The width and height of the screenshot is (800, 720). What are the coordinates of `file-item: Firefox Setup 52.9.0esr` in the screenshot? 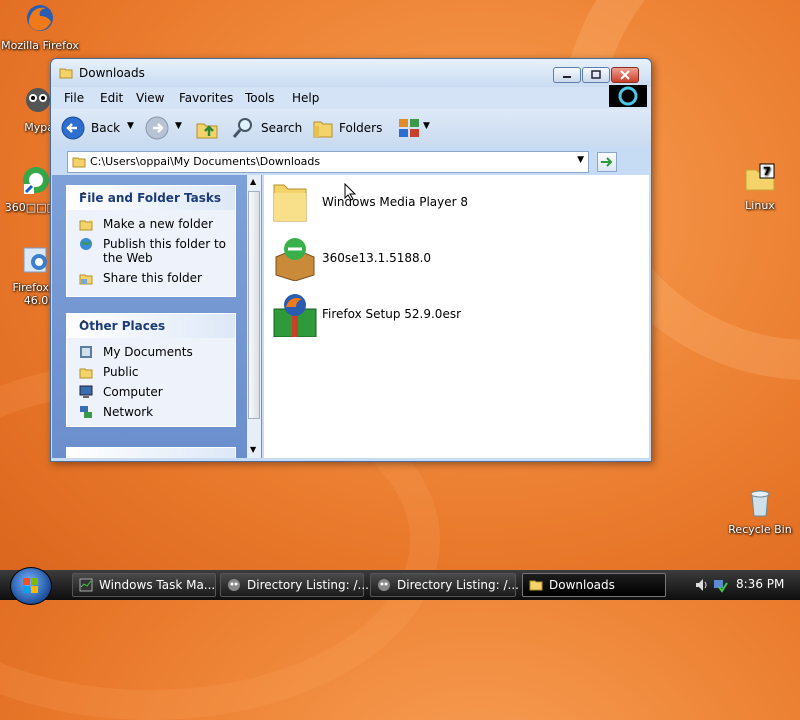 It's located at (372, 315).